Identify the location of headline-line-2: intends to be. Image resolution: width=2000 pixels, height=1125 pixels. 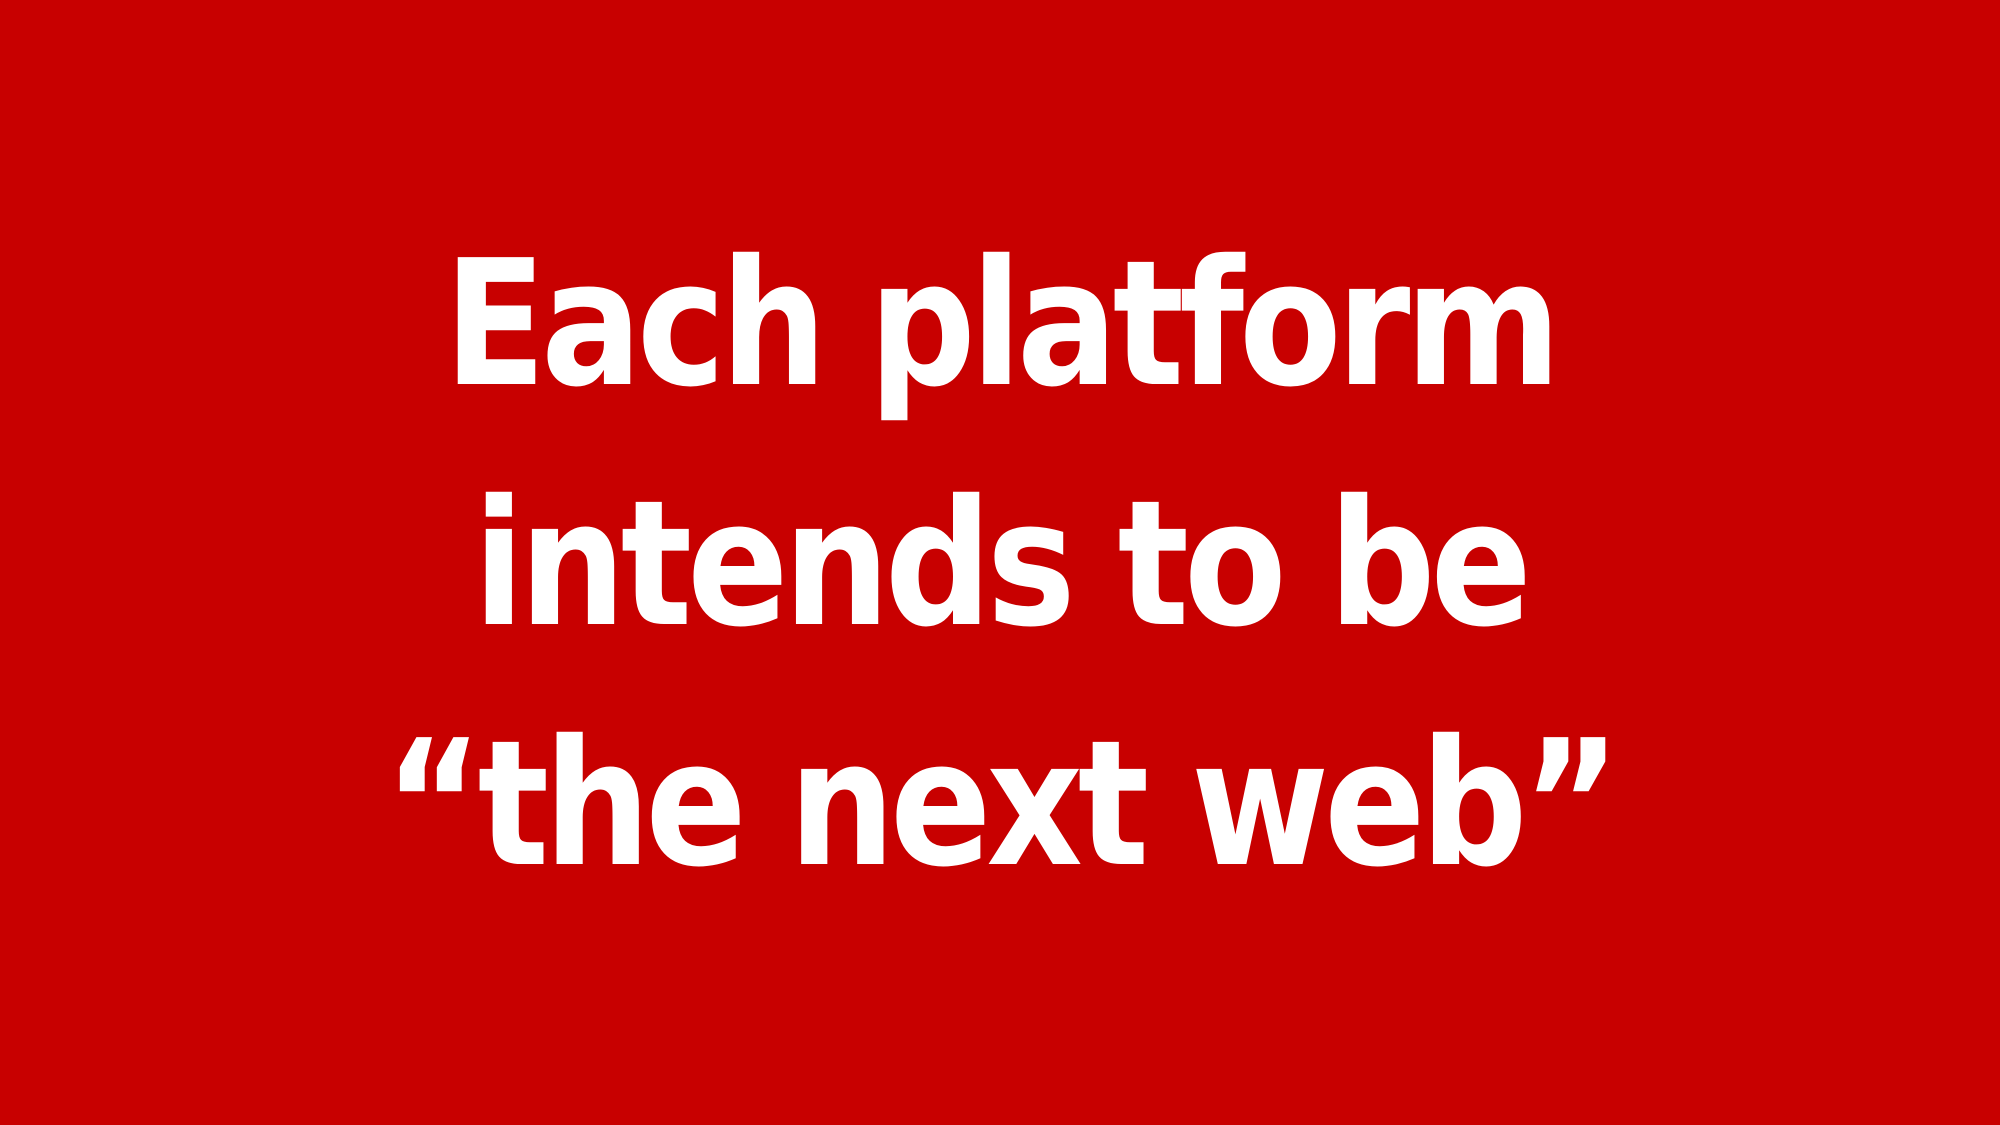
(1002, 564).